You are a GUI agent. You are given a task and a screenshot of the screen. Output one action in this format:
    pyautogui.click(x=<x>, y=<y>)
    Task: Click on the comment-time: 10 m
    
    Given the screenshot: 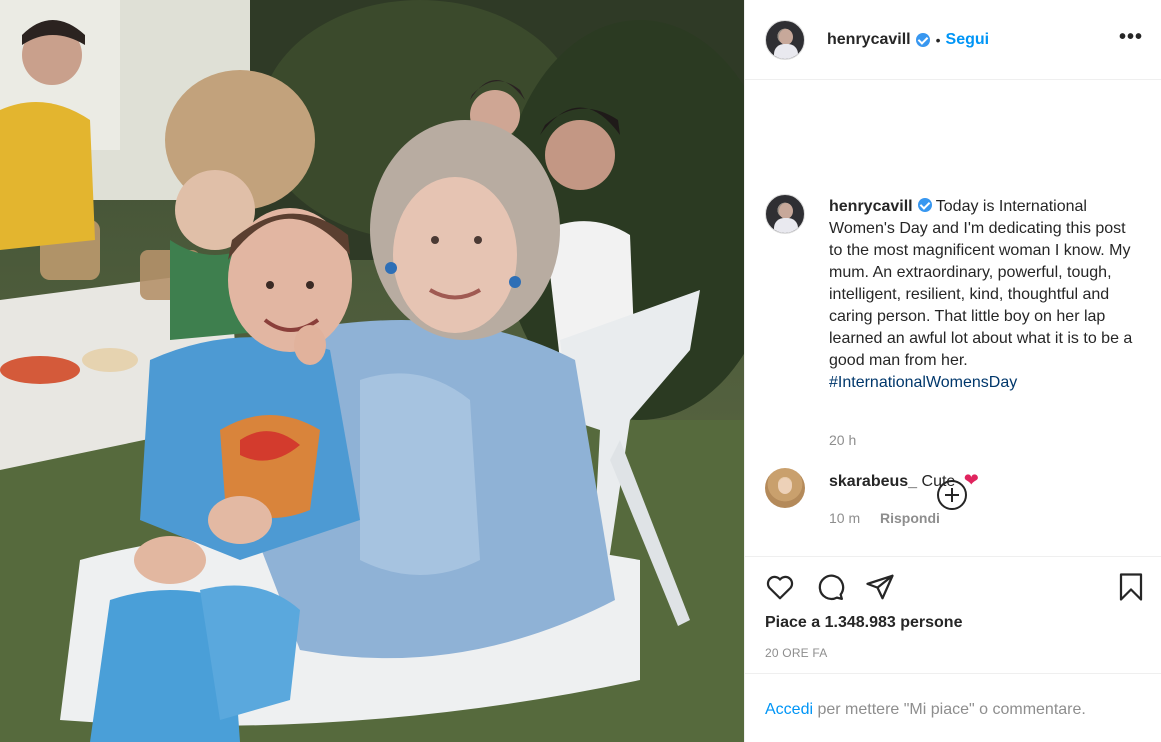 What is the action you would take?
    pyautogui.click(x=845, y=518)
    